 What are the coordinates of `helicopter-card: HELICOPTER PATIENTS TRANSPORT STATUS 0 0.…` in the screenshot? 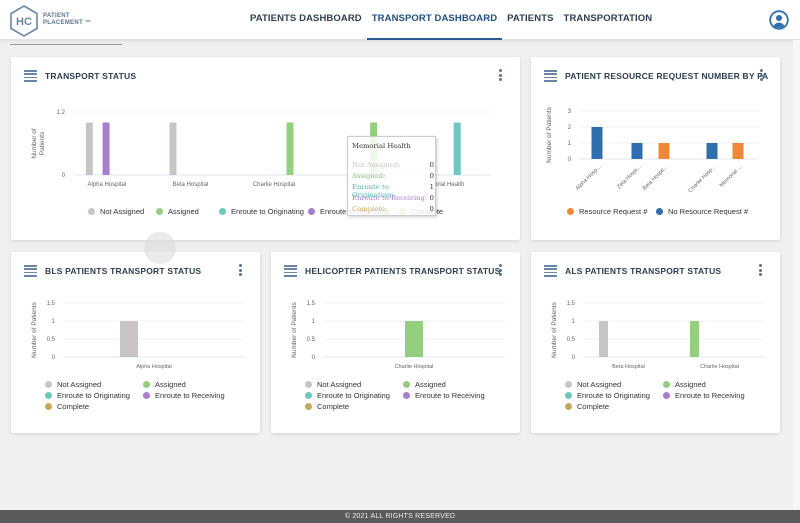 It's located at (395, 342).